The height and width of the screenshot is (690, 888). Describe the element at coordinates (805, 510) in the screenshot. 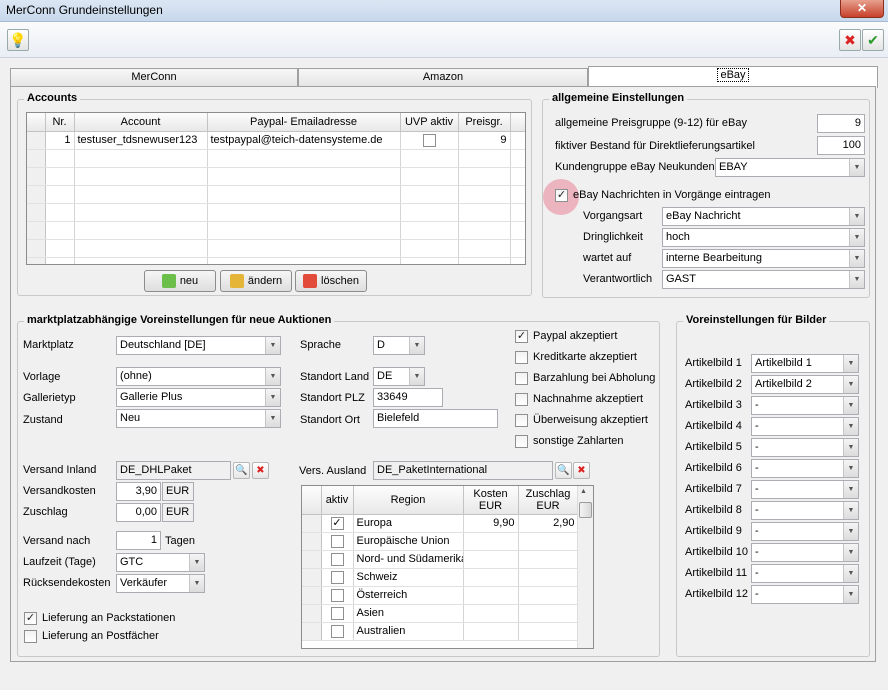

I see `artikelbild-8-select: - ▼` at that location.